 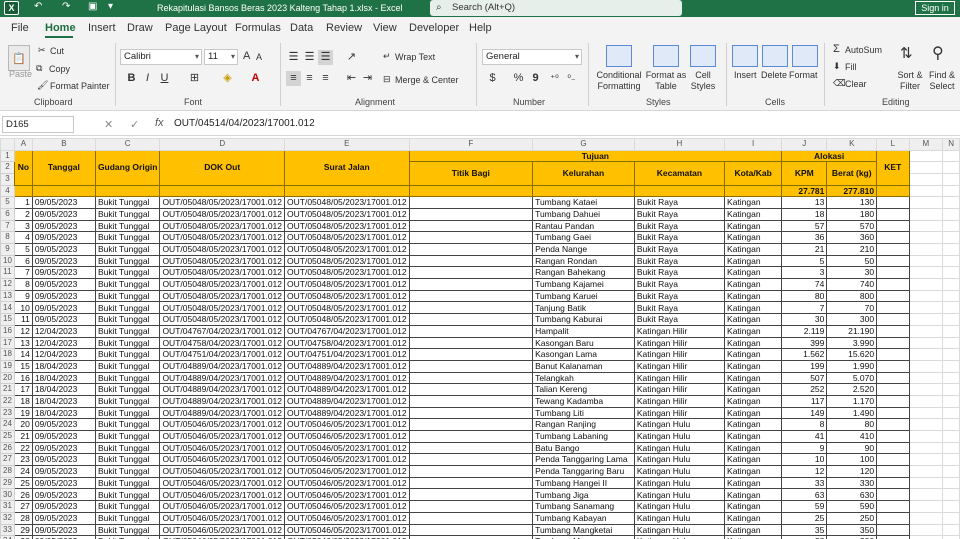 I want to click on cell-tanggal: 12/04/2023, so click(x=63, y=331).